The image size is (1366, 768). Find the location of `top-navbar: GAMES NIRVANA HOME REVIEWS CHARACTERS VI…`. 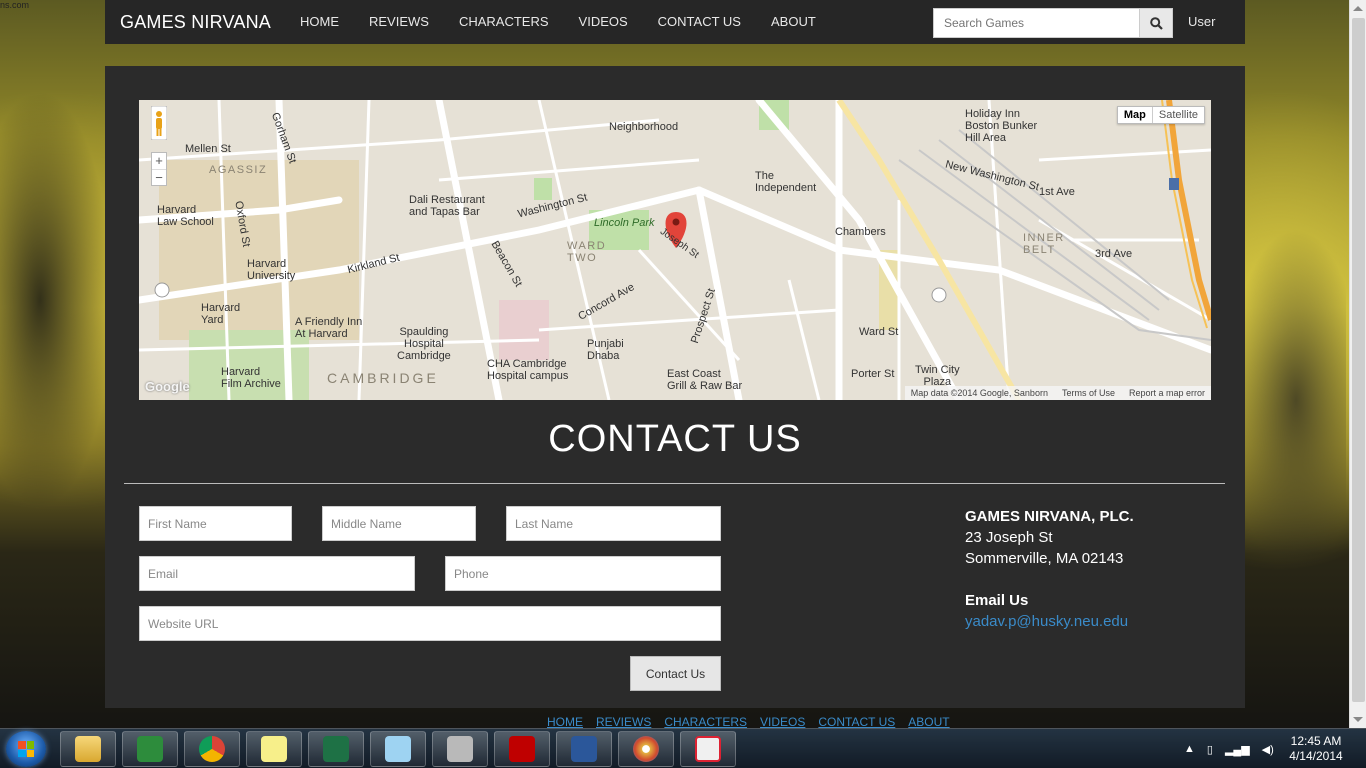

top-navbar: GAMES NIRVANA HOME REVIEWS CHARACTERS VI… is located at coordinates (675, 22).